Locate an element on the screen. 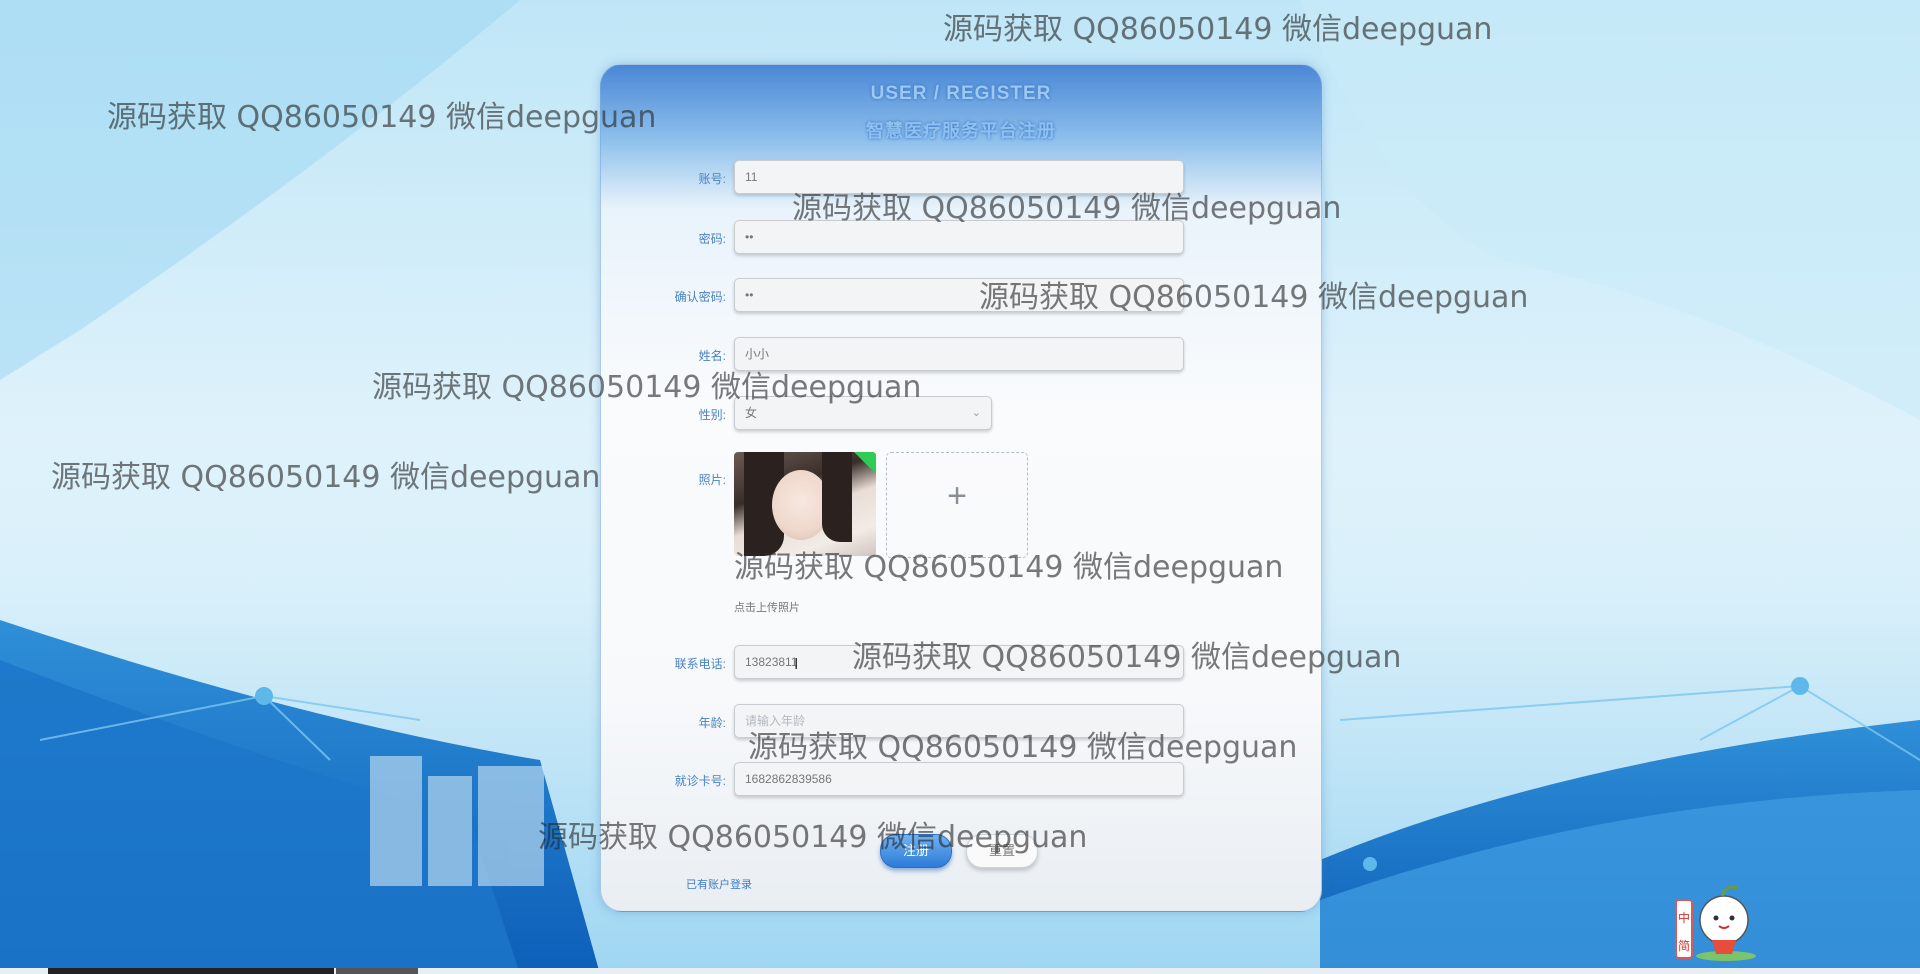 This screenshot has height=974, width=1920. confirm-password-label: 确认密码: is located at coordinates (700, 297).